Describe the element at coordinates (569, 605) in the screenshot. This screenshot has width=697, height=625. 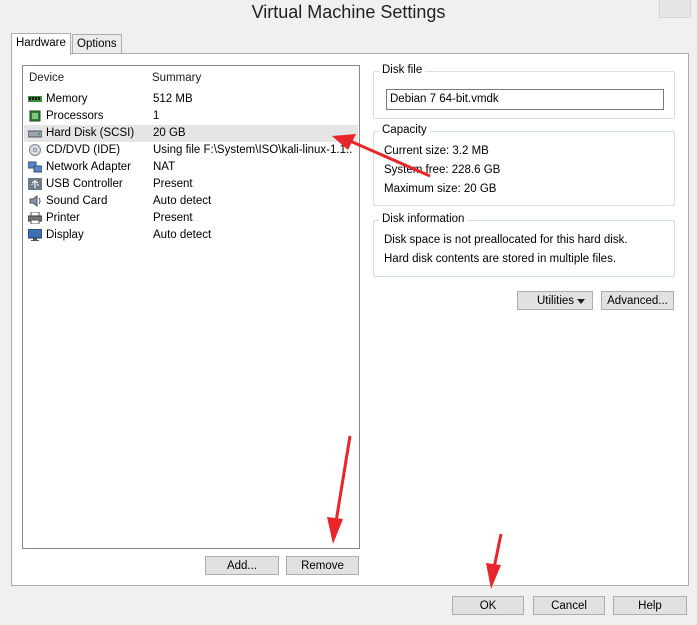
I see `cancel-button: Cancel` at that location.